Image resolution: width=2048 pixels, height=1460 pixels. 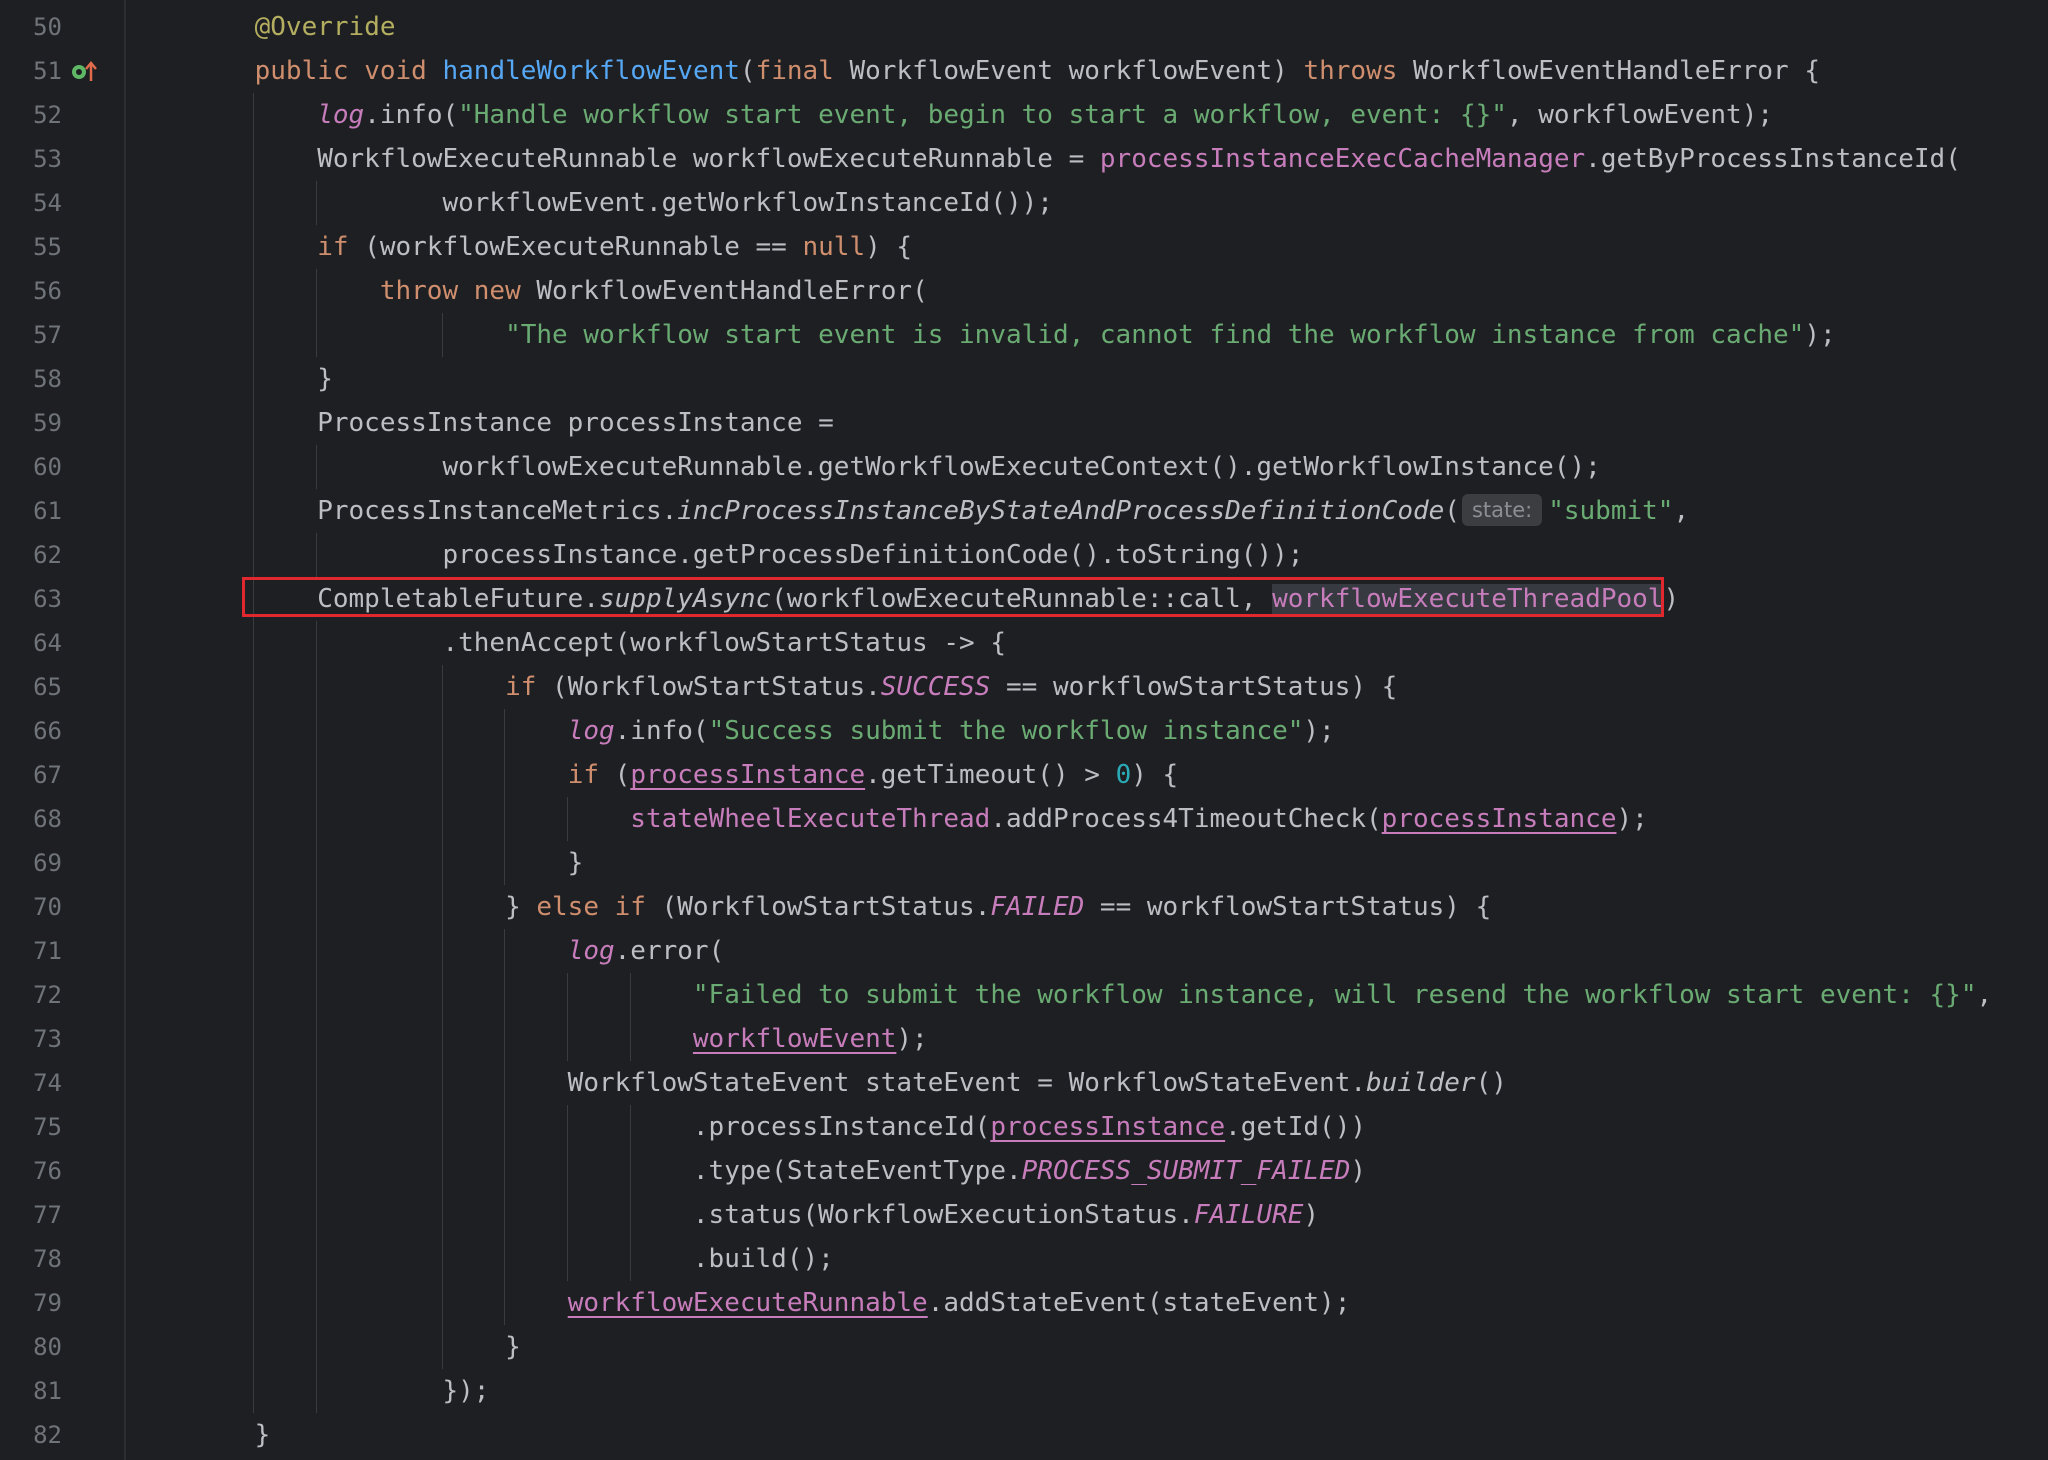 I want to click on code-token: ), so click(x=1358, y=1171).